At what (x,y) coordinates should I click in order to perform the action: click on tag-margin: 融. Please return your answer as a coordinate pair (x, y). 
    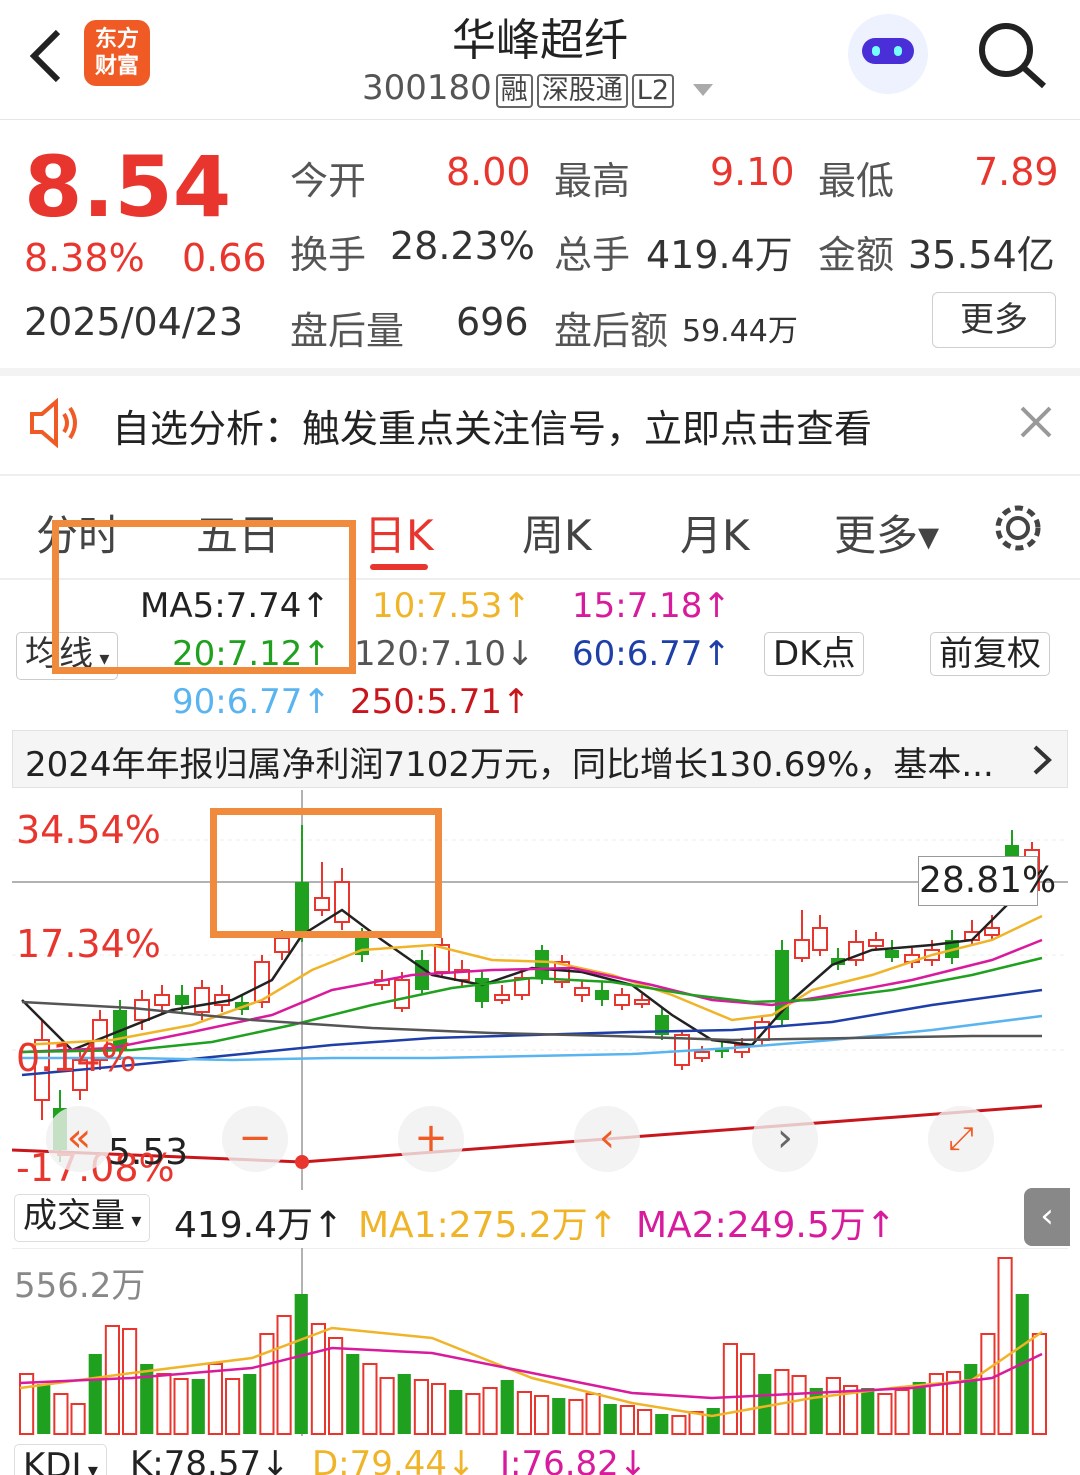
    Looking at the image, I should click on (514, 91).